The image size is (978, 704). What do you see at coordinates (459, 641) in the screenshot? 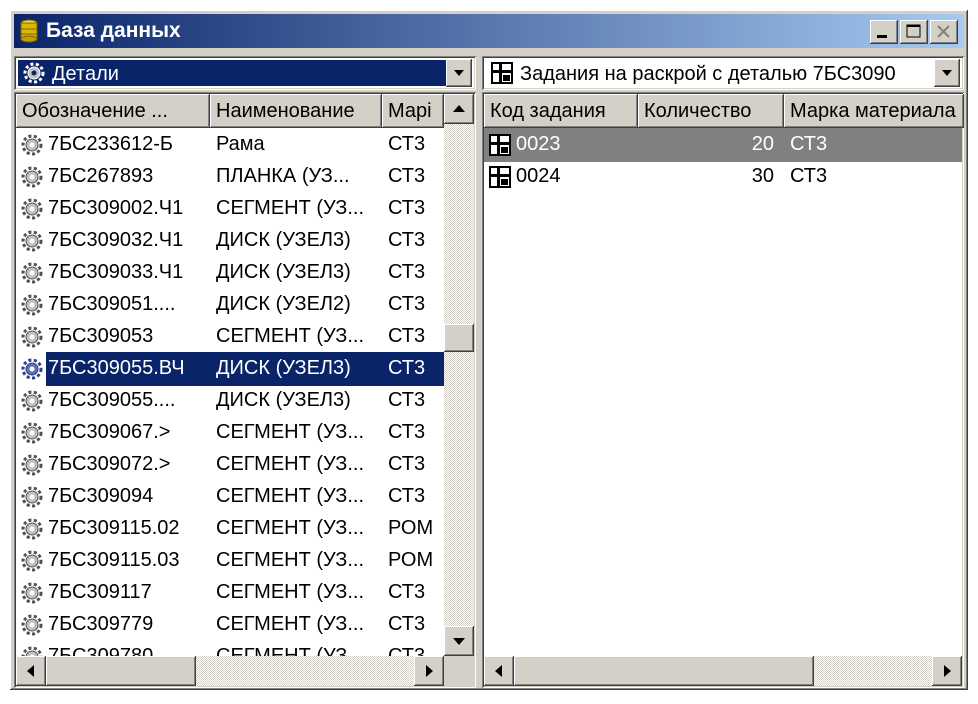
I see `scroll-down-button` at bounding box center [459, 641].